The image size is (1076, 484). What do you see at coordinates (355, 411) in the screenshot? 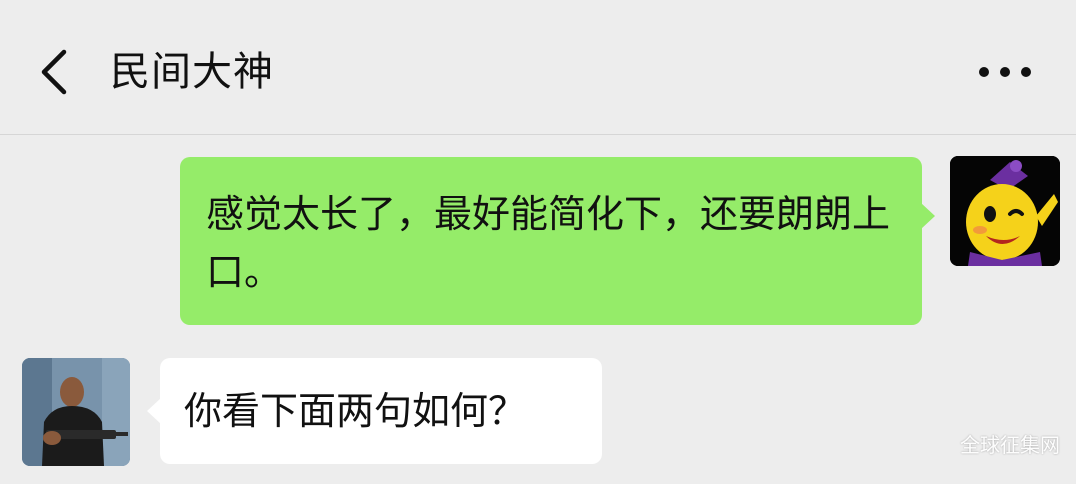
I see `message-text: 你看下面两句如何？` at bounding box center [355, 411].